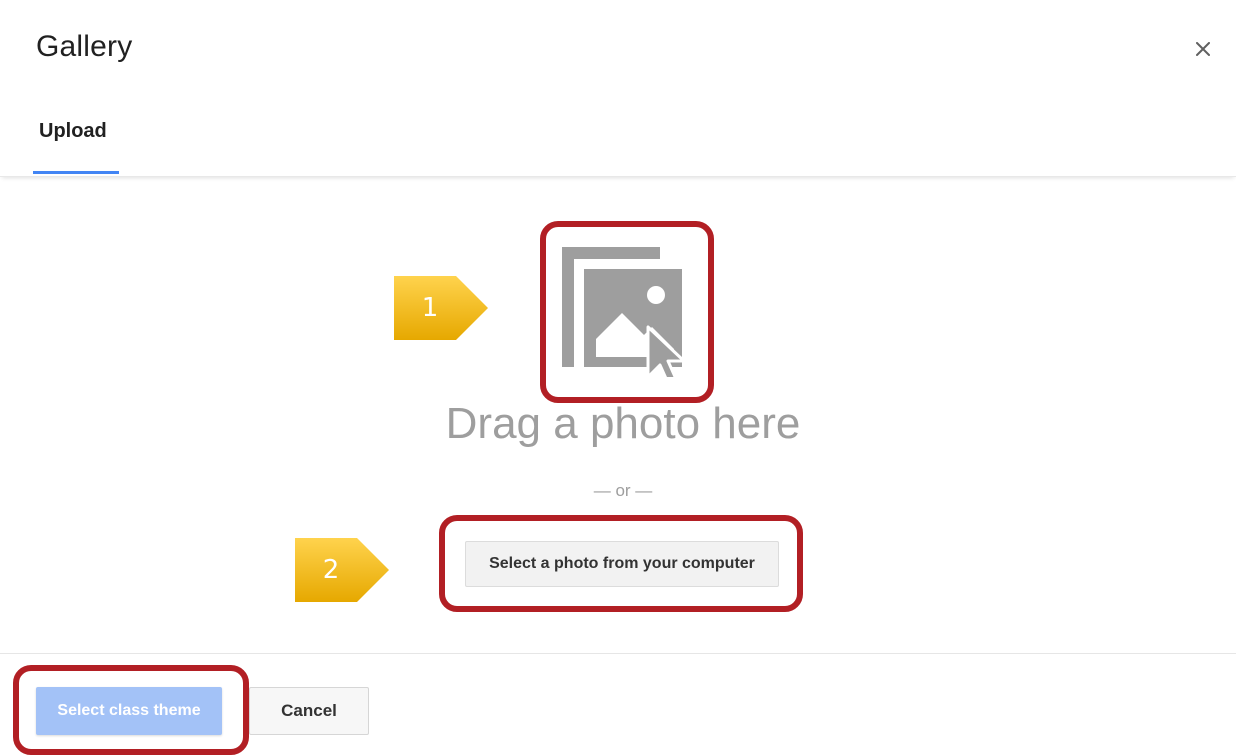 This screenshot has width=1236, height=755. I want to click on close-glyph, so click(1203, 49).